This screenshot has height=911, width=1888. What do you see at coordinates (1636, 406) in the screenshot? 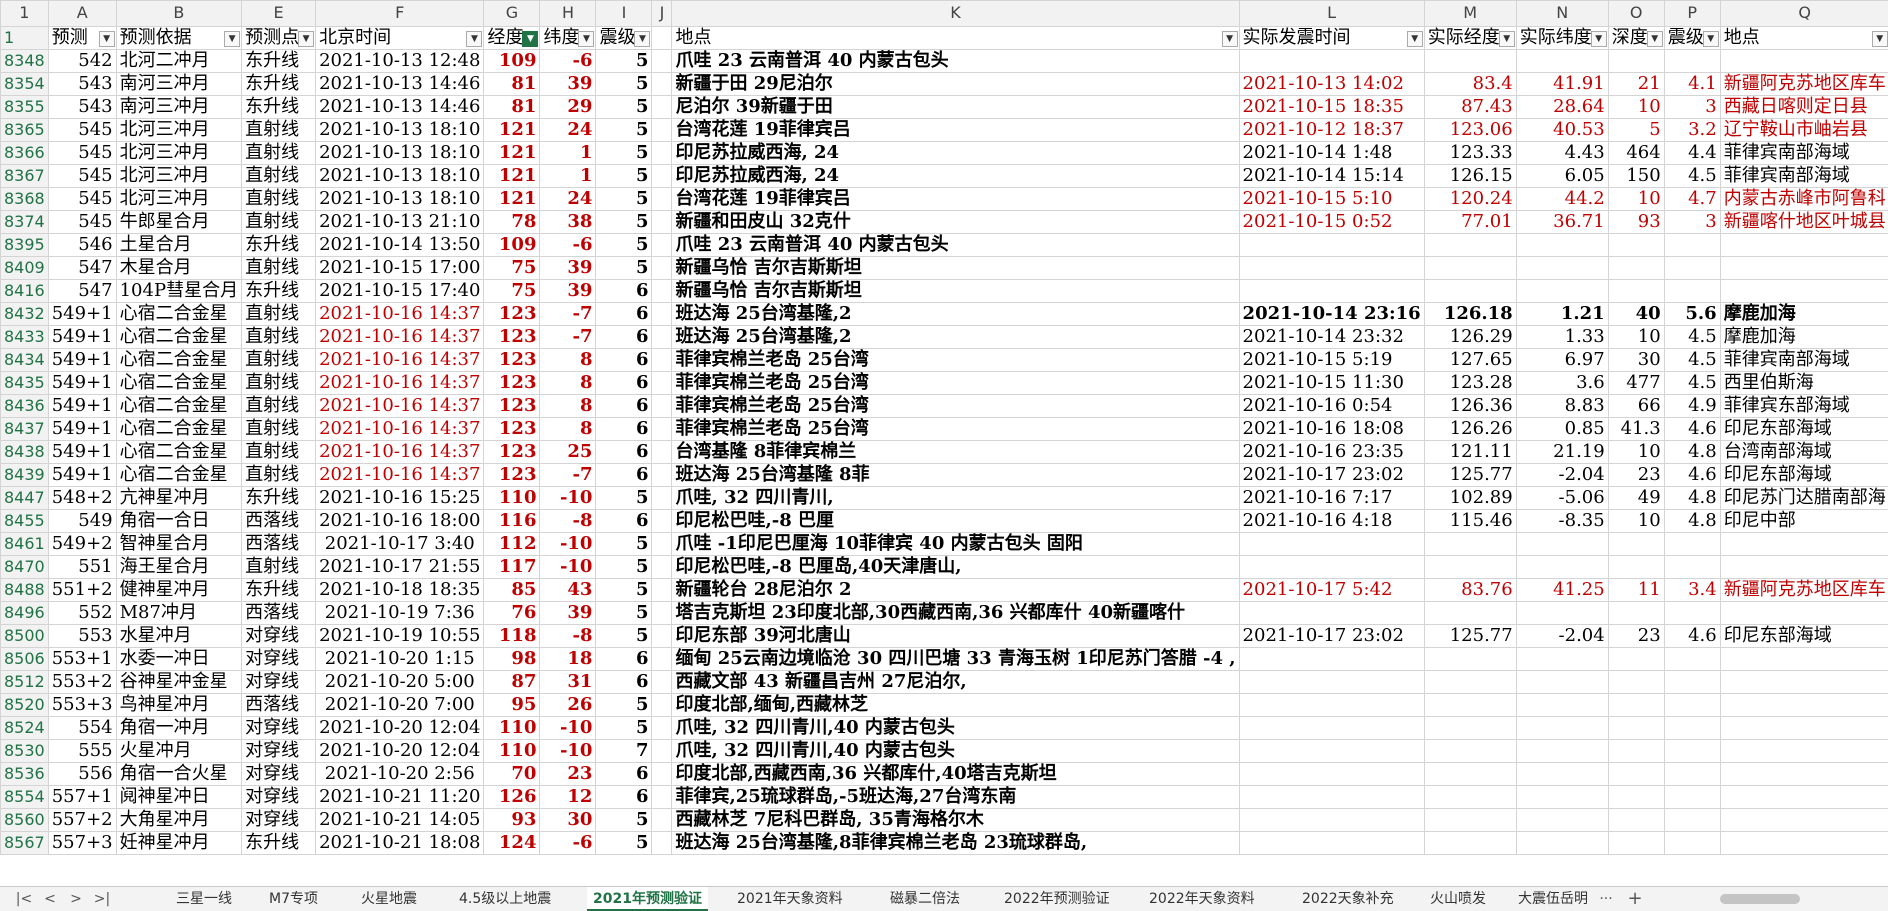
I see `cell-depth: 66` at bounding box center [1636, 406].